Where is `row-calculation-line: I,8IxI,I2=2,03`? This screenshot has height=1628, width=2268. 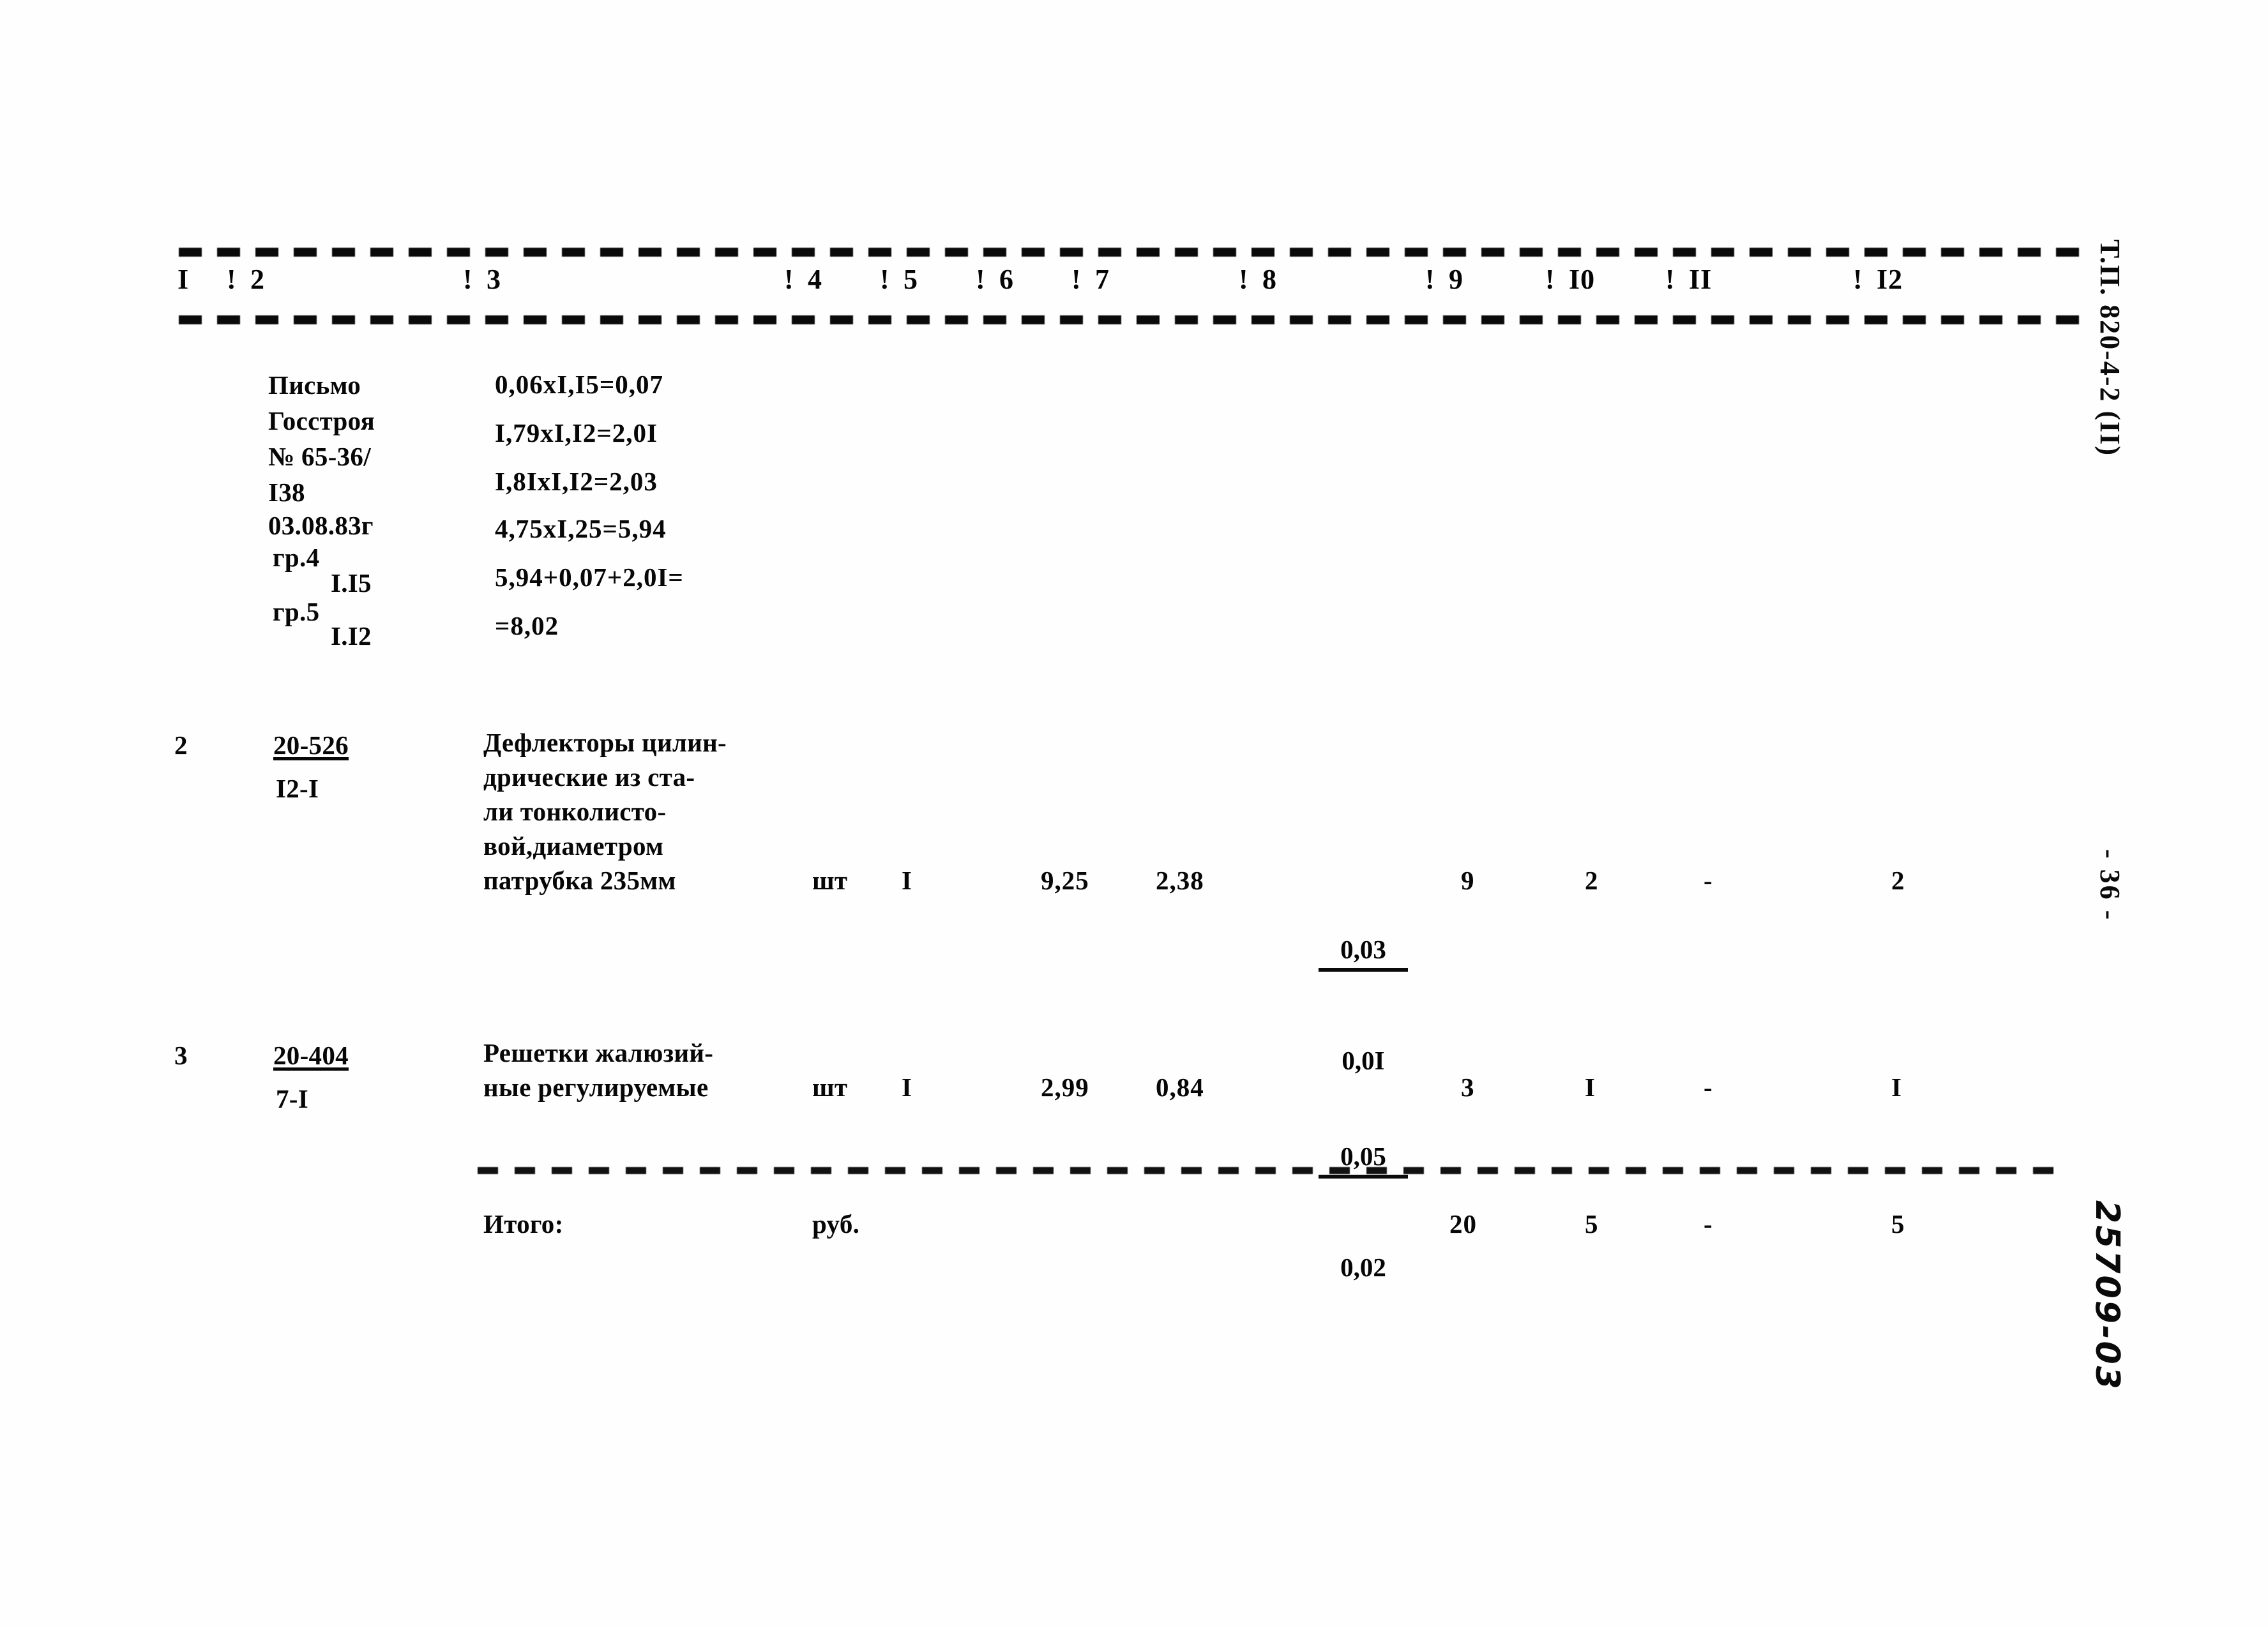
row-calculation-line: I,8IxI,I2=2,03 is located at coordinates (576, 481).